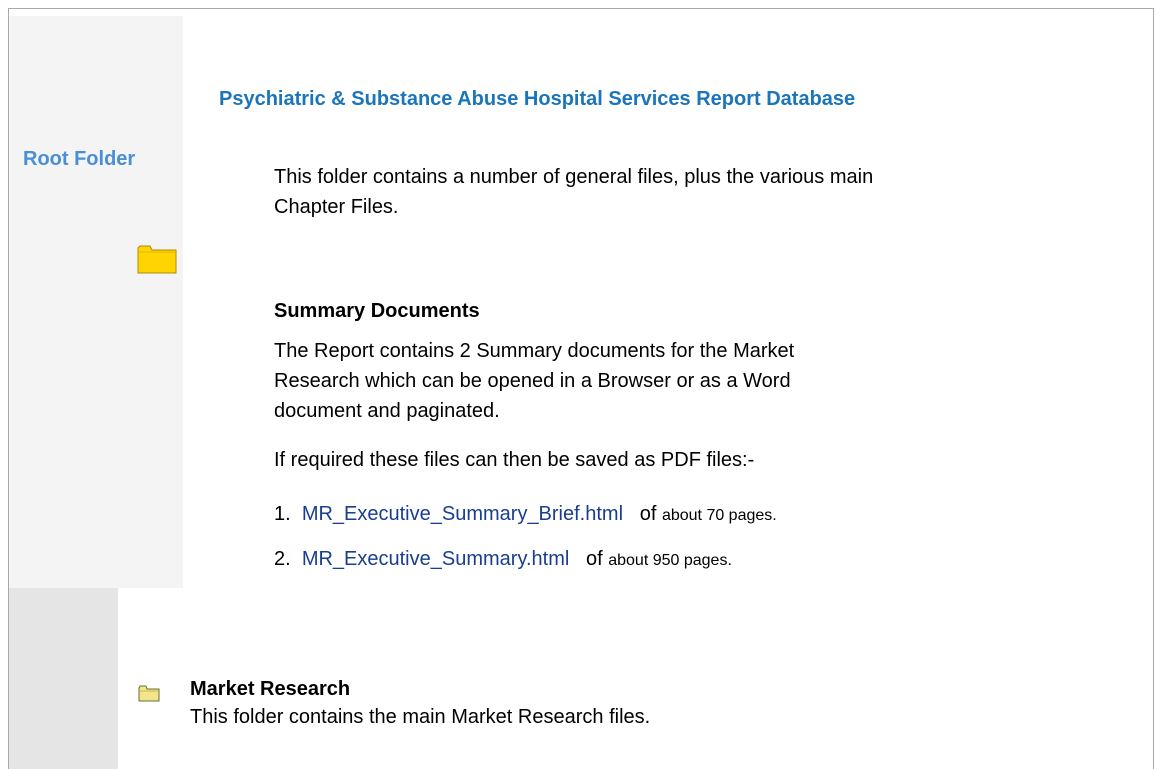 The image size is (1155, 769). I want to click on market-research-heading: Market Research, so click(270, 689).